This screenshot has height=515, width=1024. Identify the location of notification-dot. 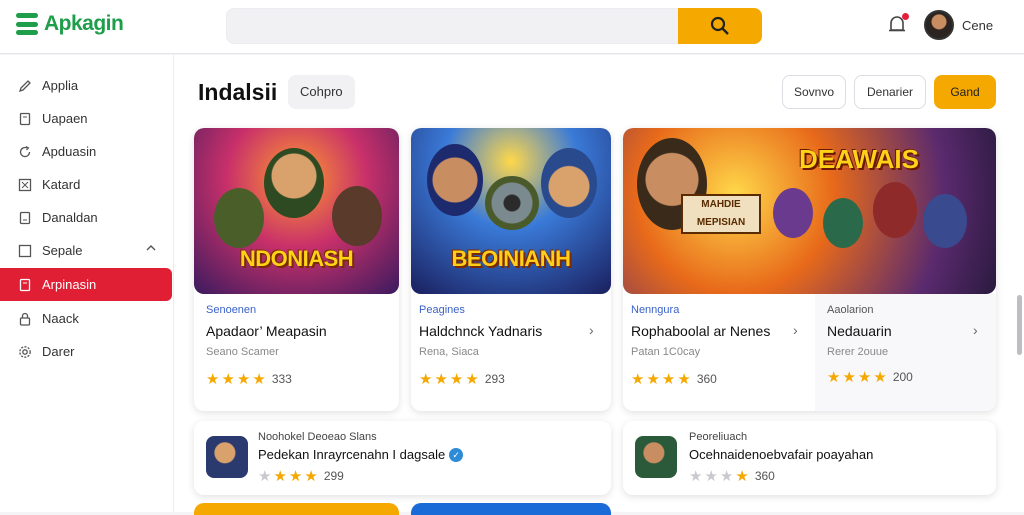
(905, 16).